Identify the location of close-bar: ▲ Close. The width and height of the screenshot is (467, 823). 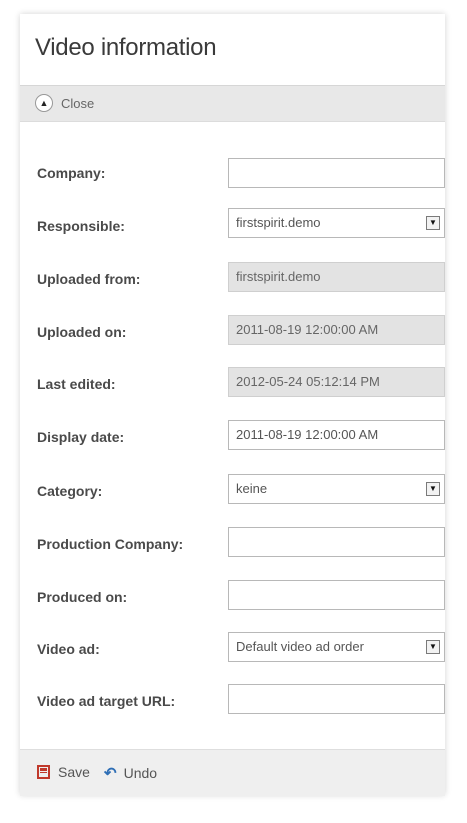
(232, 103).